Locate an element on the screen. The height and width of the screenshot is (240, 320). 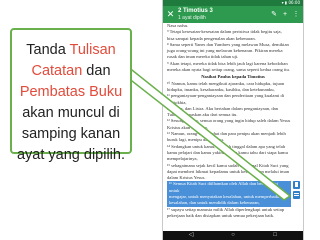
more-menu-icon: ⋮ is located at coordinates (296, 14).